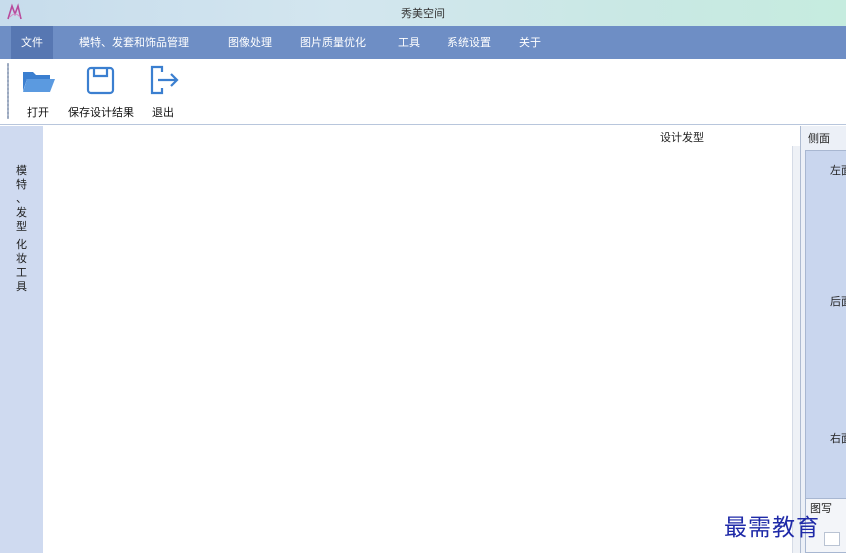  What do you see at coordinates (38, 112) in the screenshot?
I see `open-label: 打开` at bounding box center [38, 112].